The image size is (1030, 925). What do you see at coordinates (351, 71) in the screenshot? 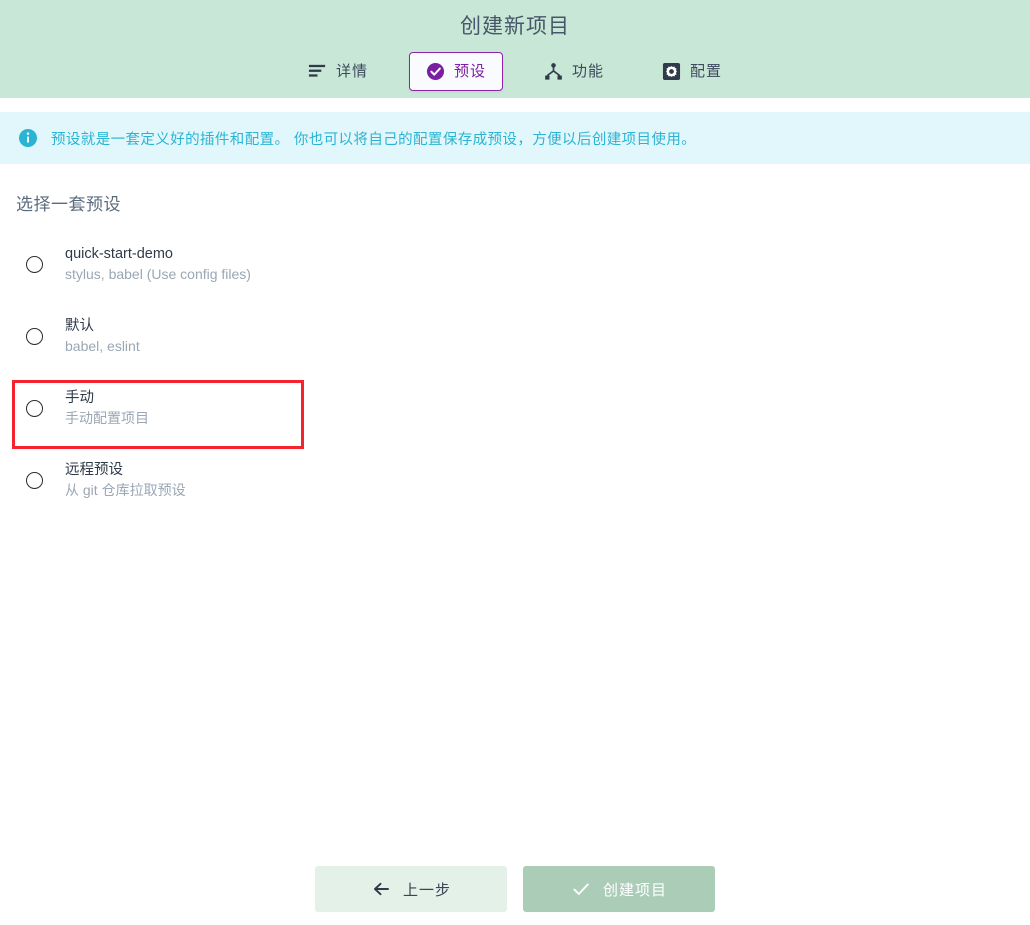
I see `tab-details-label: 详情` at bounding box center [351, 71].